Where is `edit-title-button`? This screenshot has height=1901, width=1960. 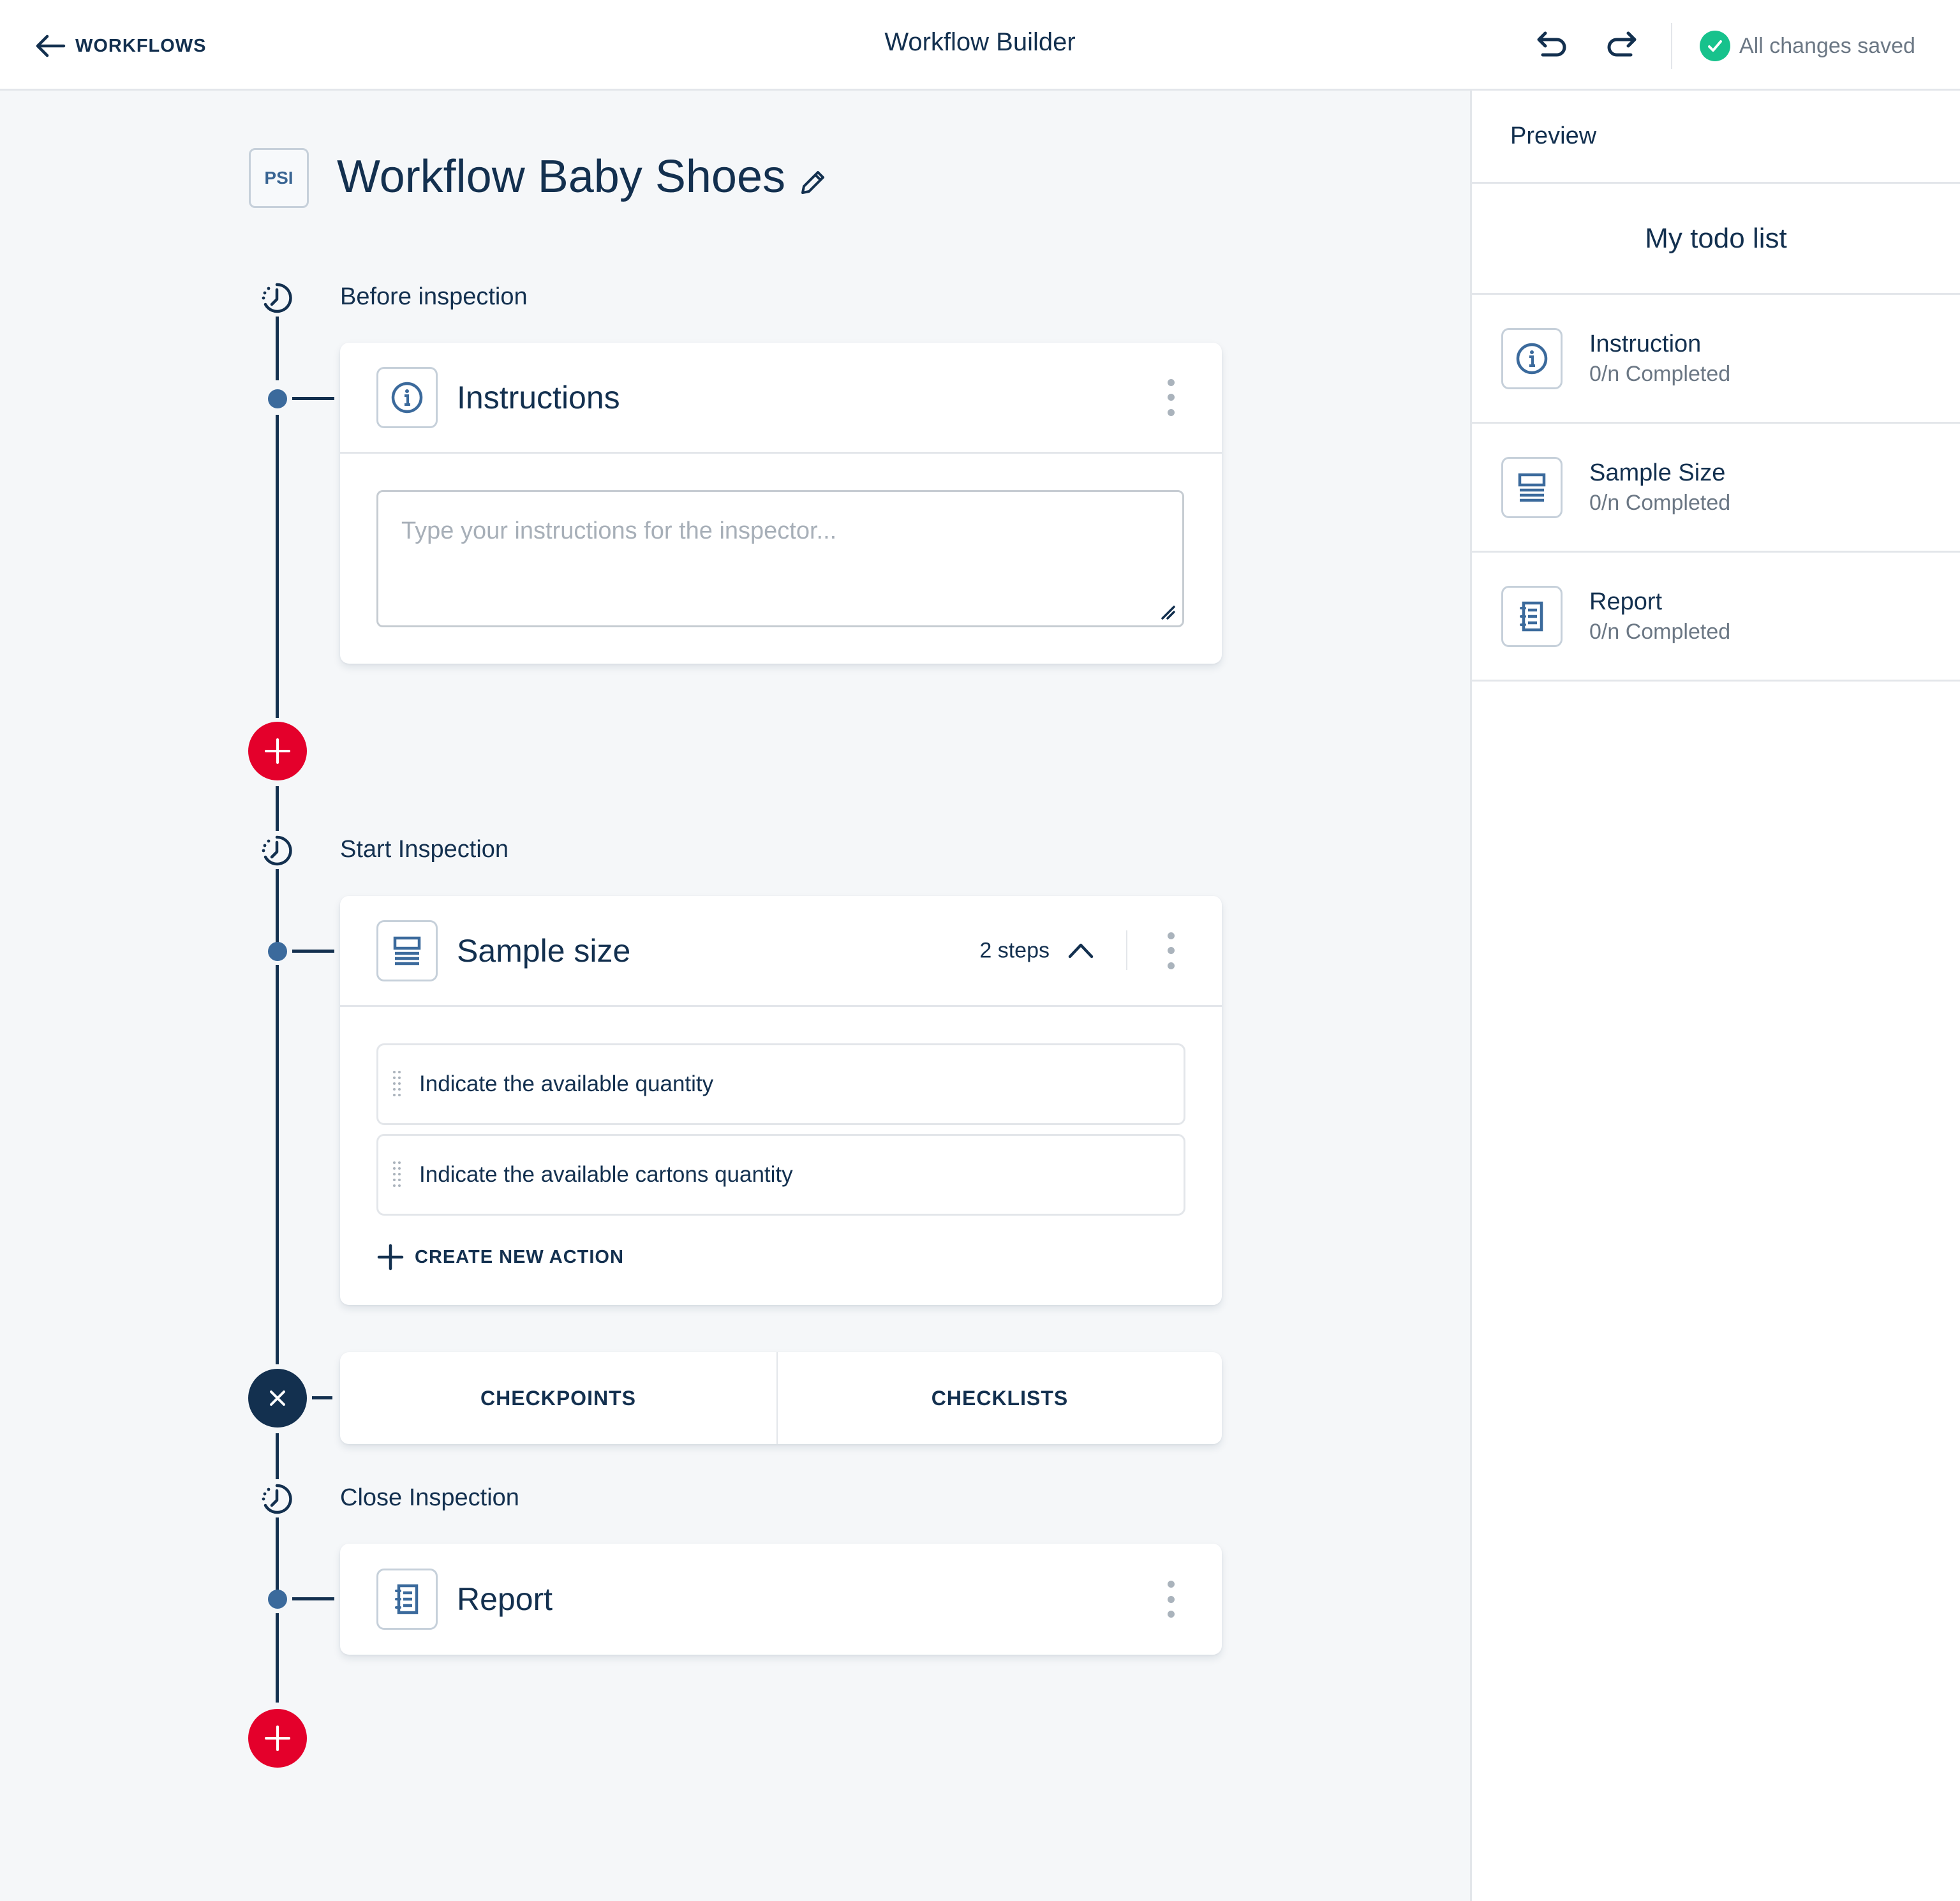
edit-title-button is located at coordinates (813, 183).